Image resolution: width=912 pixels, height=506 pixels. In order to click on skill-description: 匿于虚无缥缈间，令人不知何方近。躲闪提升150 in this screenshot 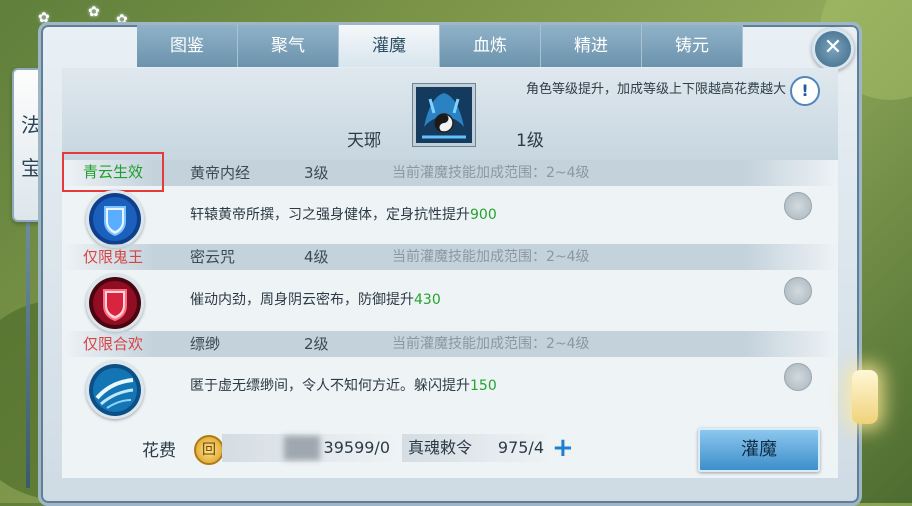, I will do `click(343, 385)`.